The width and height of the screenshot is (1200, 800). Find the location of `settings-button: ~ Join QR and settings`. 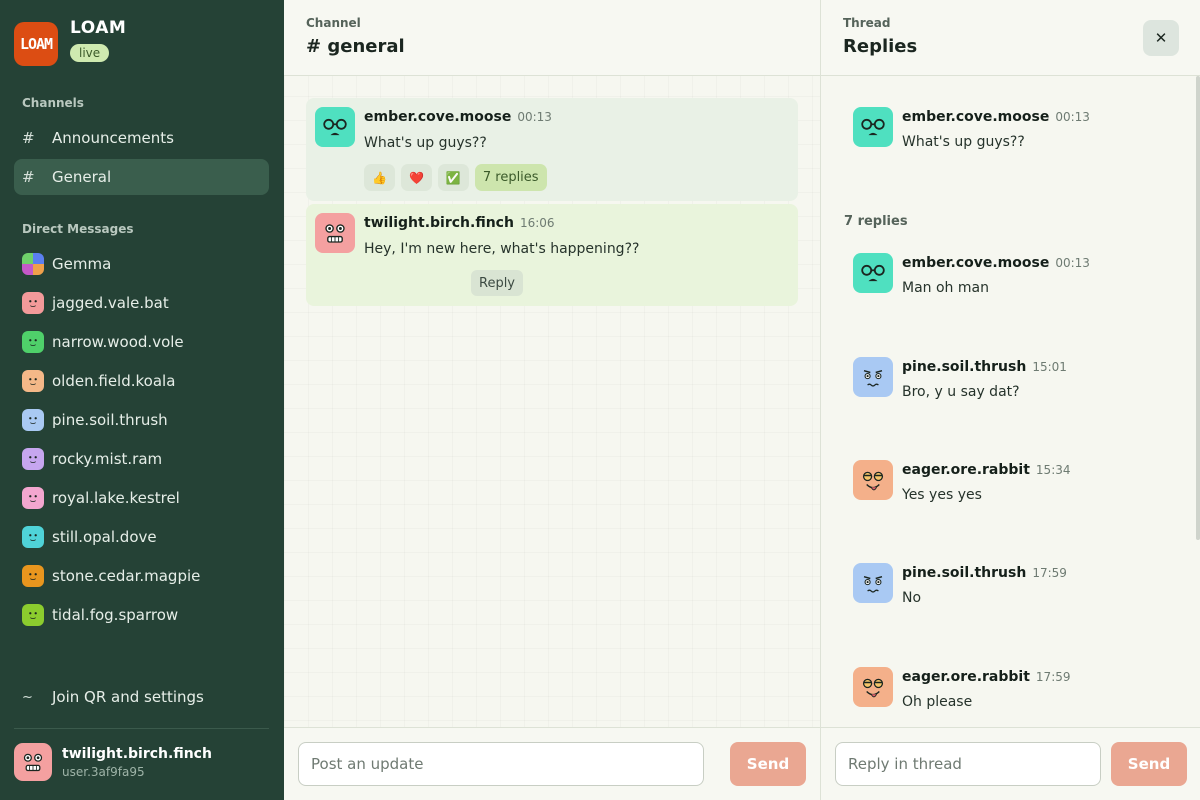

settings-button: ~ Join QR and settings is located at coordinates (141, 697).